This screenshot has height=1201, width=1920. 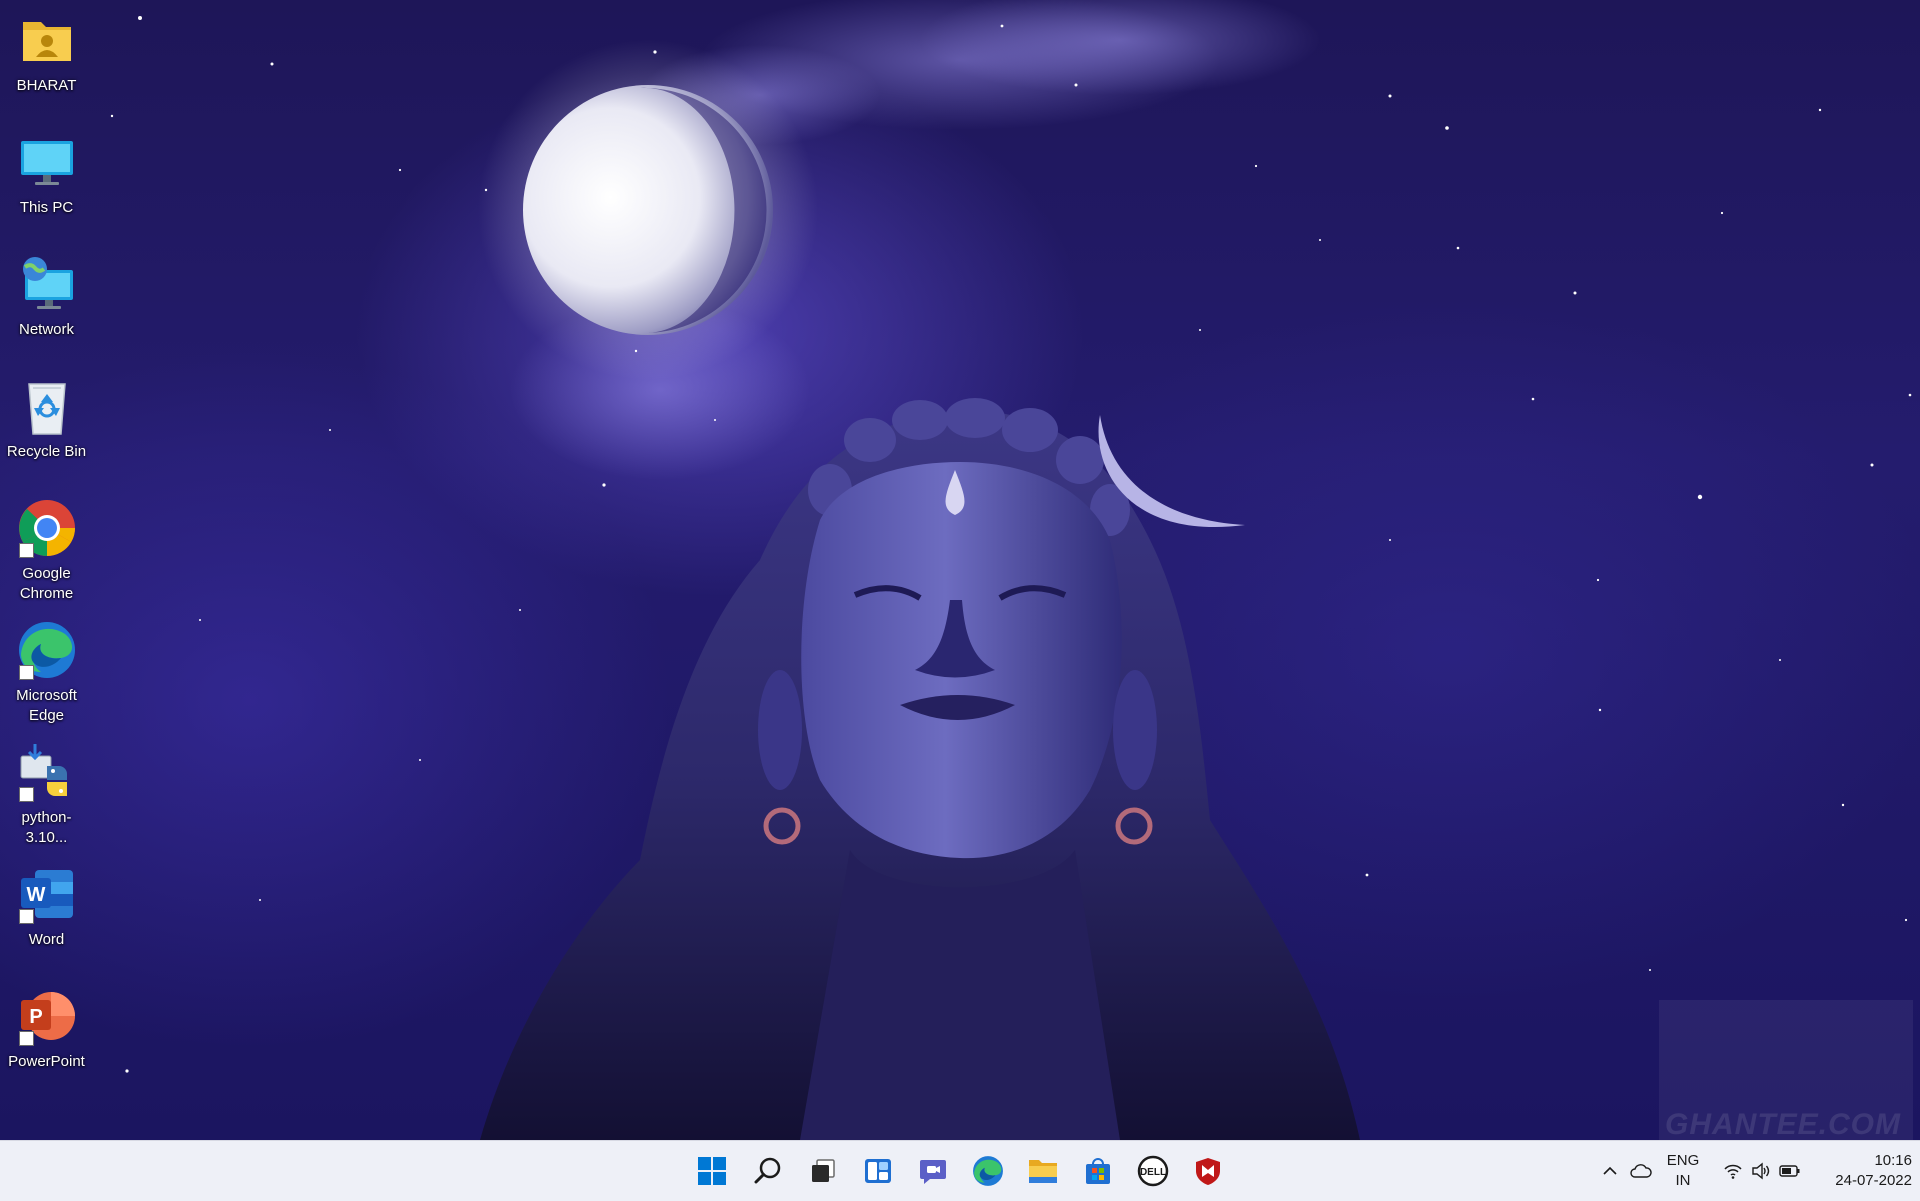 I want to click on desktop-icon-network: Network, so click(x=46, y=292).